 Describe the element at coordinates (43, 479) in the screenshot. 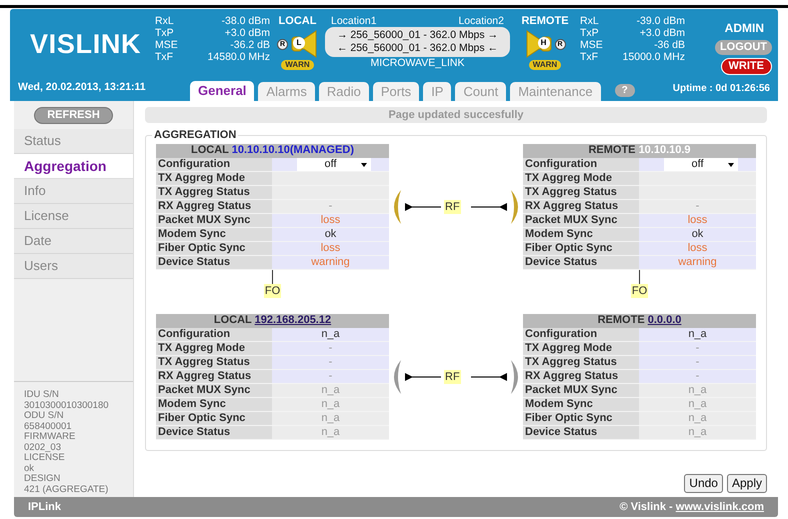

I see `info-label: DESIGN` at that location.